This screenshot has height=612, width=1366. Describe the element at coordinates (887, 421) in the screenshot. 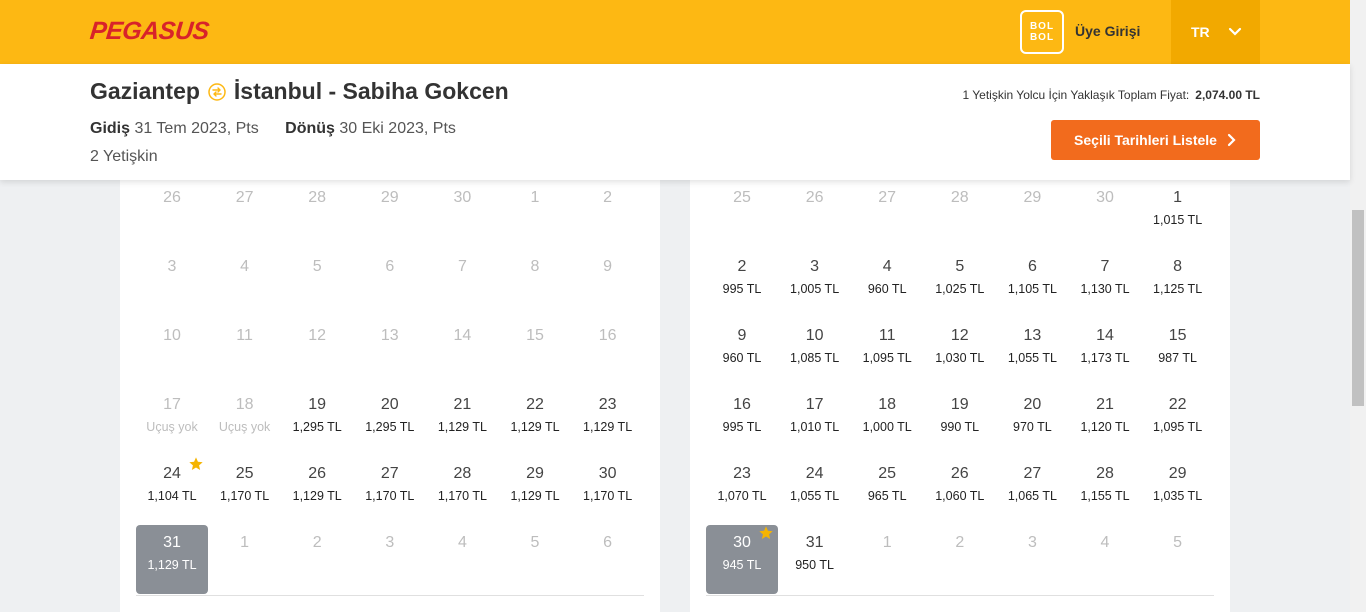

I see `calendar-day: 18 1,000 TL` at that location.